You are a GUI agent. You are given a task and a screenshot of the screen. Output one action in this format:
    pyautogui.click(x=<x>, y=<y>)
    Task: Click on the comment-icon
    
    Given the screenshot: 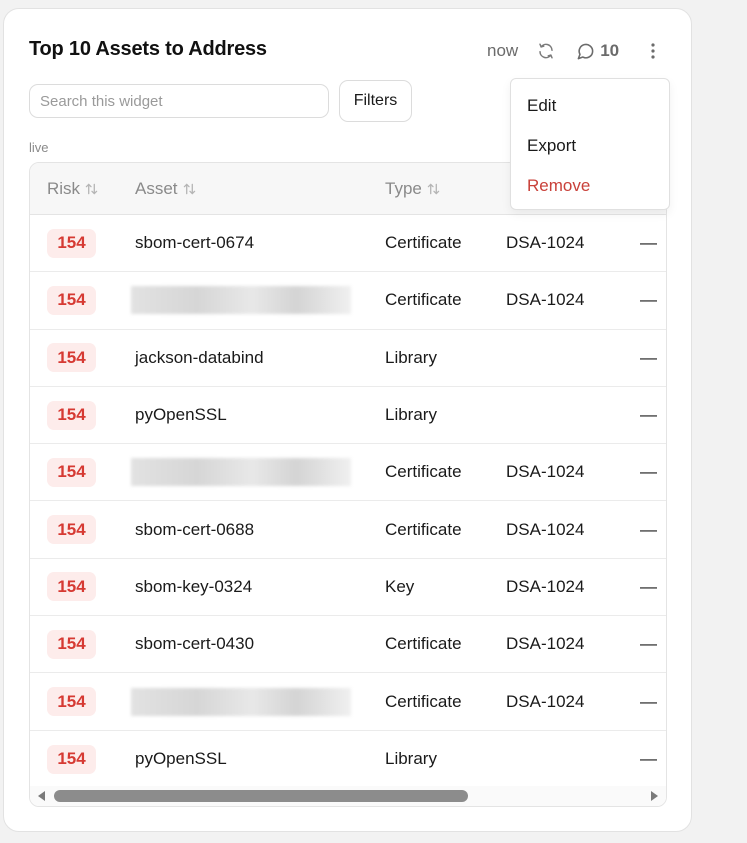 What is the action you would take?
    pyautogui.click(x=585, y=51)
    